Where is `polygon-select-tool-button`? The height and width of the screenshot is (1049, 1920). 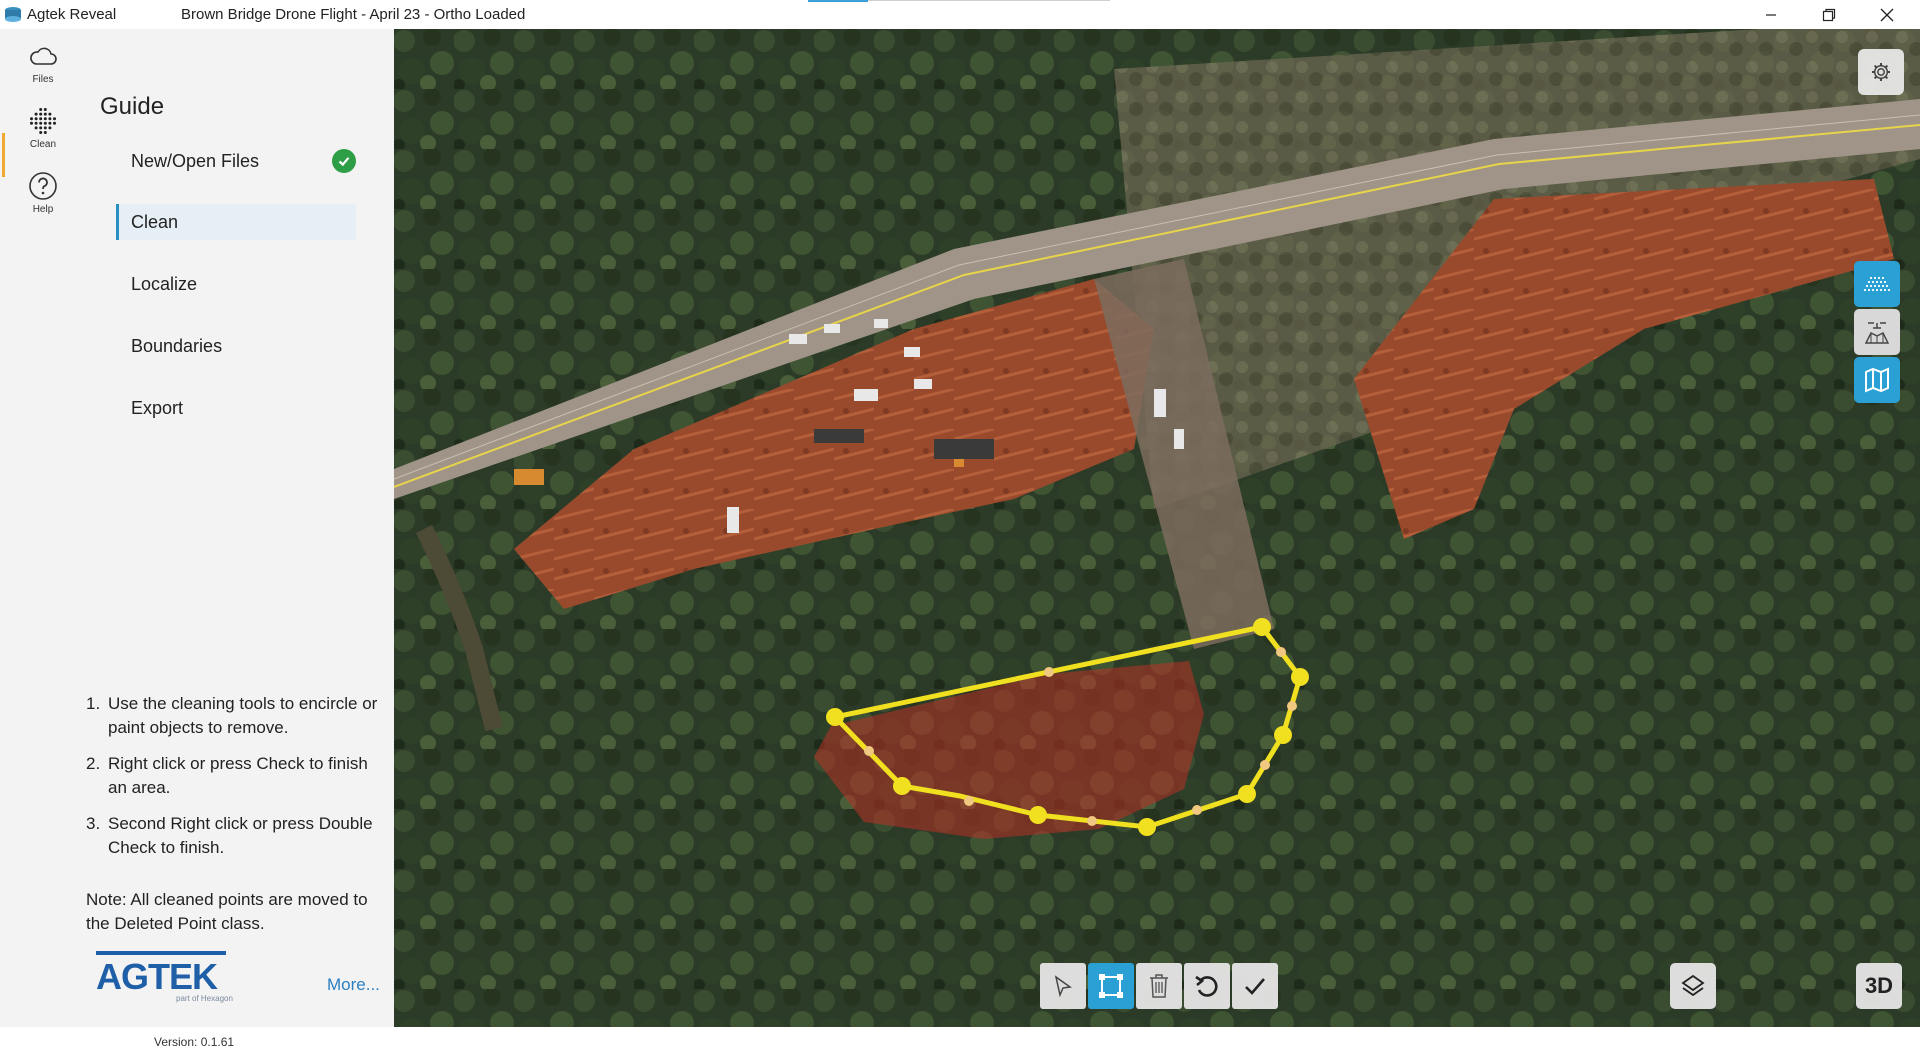
polygon-select-tool-button is located at coordinates (1111, 986).